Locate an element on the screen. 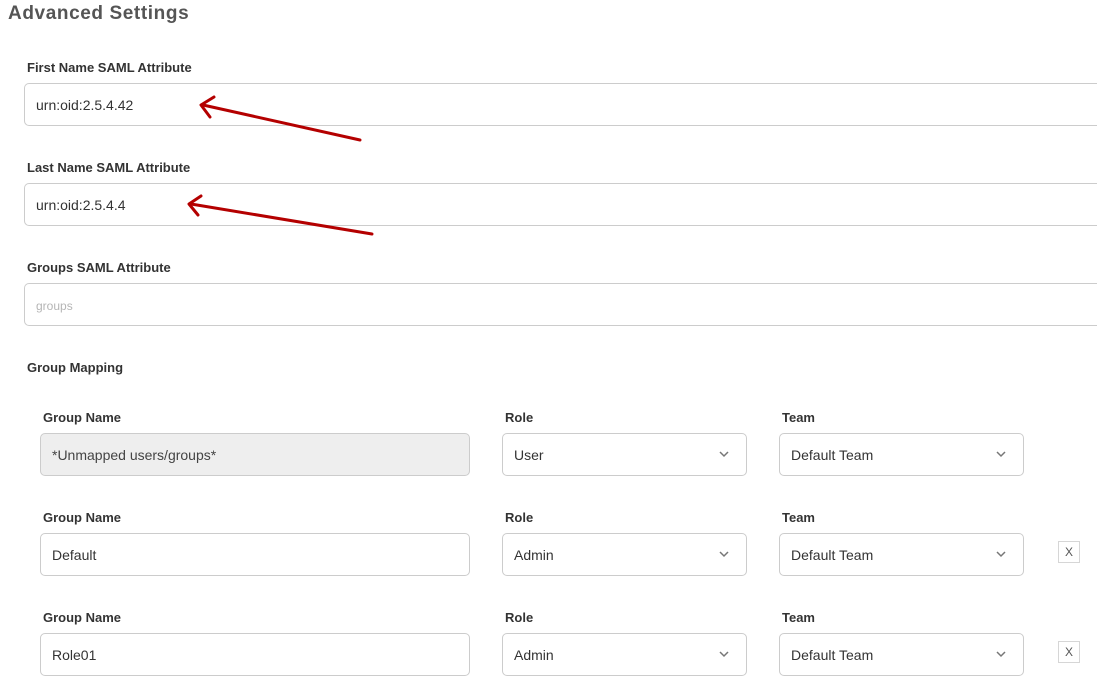 Image resolution: width=1097 pixels, height=689 pixels. first-name-label: First Name SAML Attribute is located at coordinates (109, 67).